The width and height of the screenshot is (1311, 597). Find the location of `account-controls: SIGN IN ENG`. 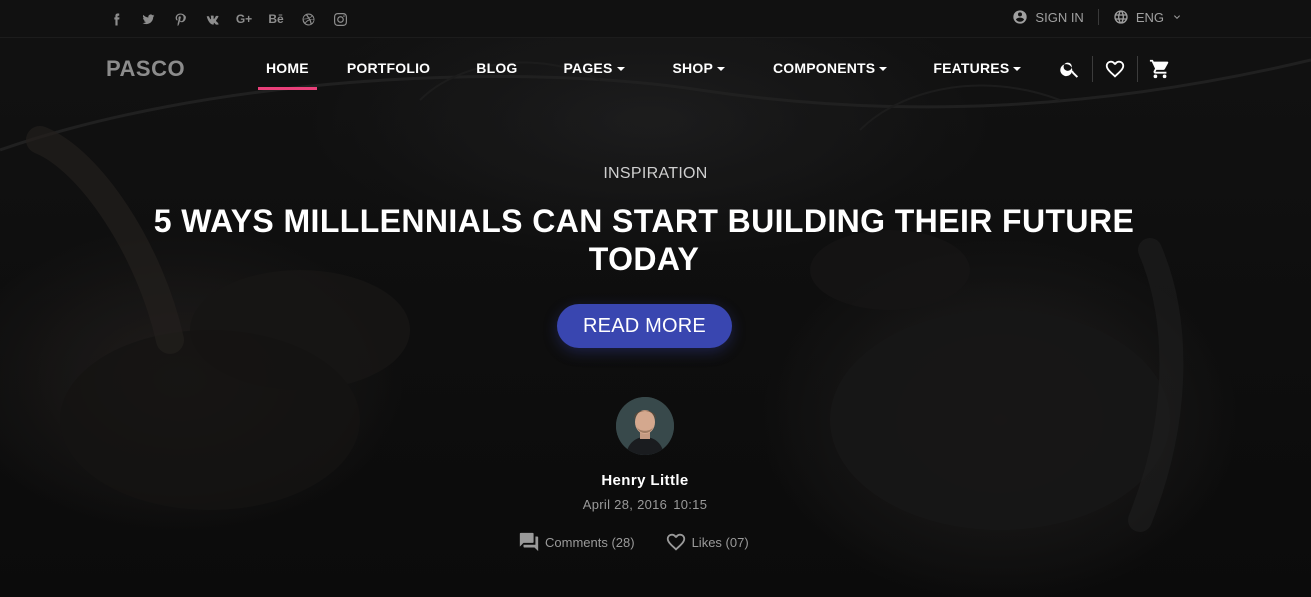

account-controls: SIGN IN ENG is located at coordinates (1097, 17).